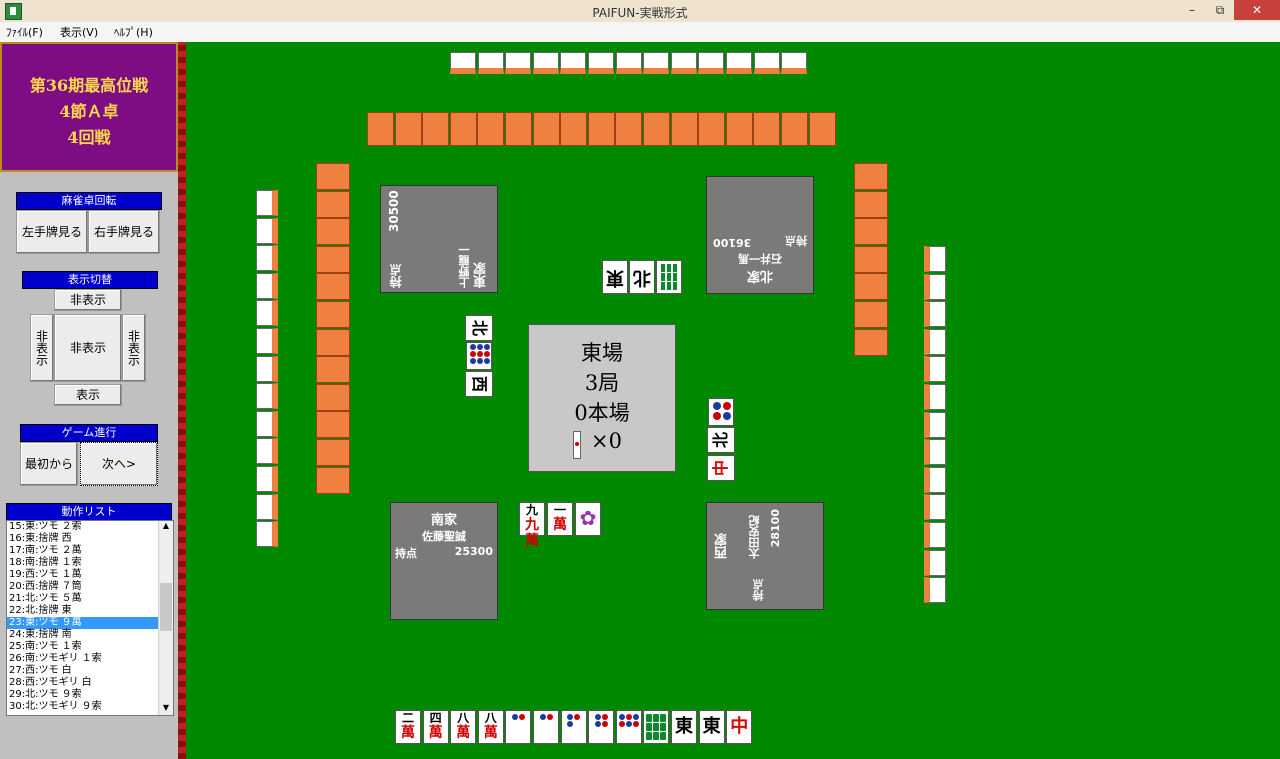 Image resolution: width=1280 pixels, height=759 pixels. What do you see at coordinates (1220, 10) in the screenshot?
I see `restore-button: ⧉` at bounding box center [1220, 10].